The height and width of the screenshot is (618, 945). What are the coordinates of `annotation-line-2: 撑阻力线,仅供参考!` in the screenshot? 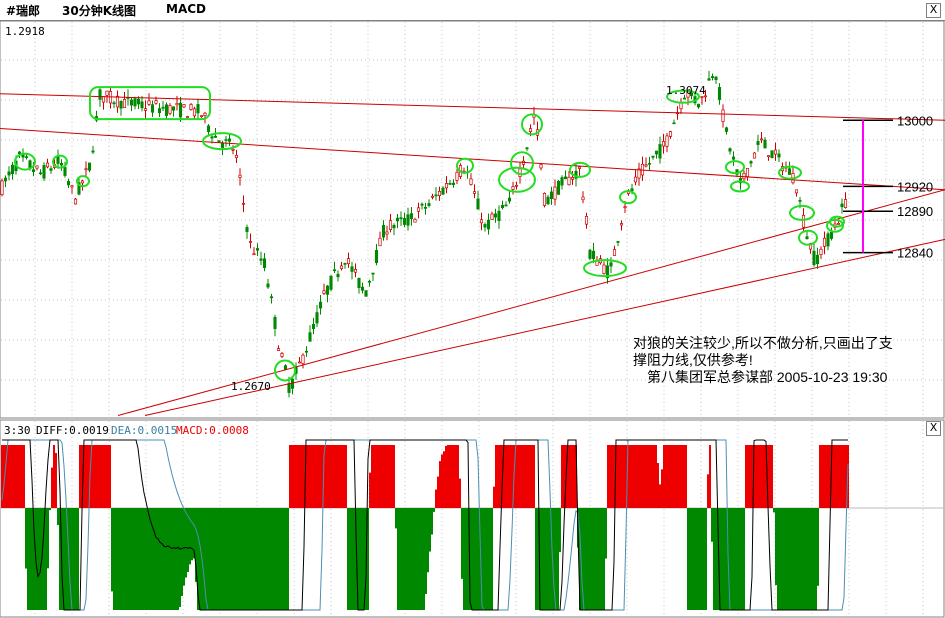 It's located at (693, 360).